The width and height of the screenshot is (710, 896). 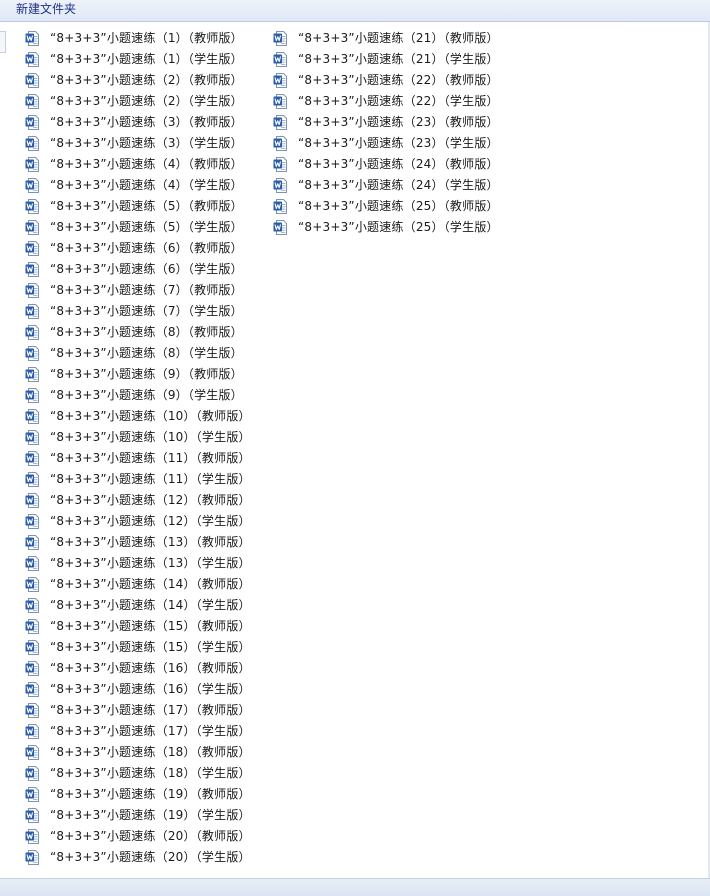 I want to click on file-item: “8+3+3”小题速练（24）（教师版）, so click(x=386, y=164).